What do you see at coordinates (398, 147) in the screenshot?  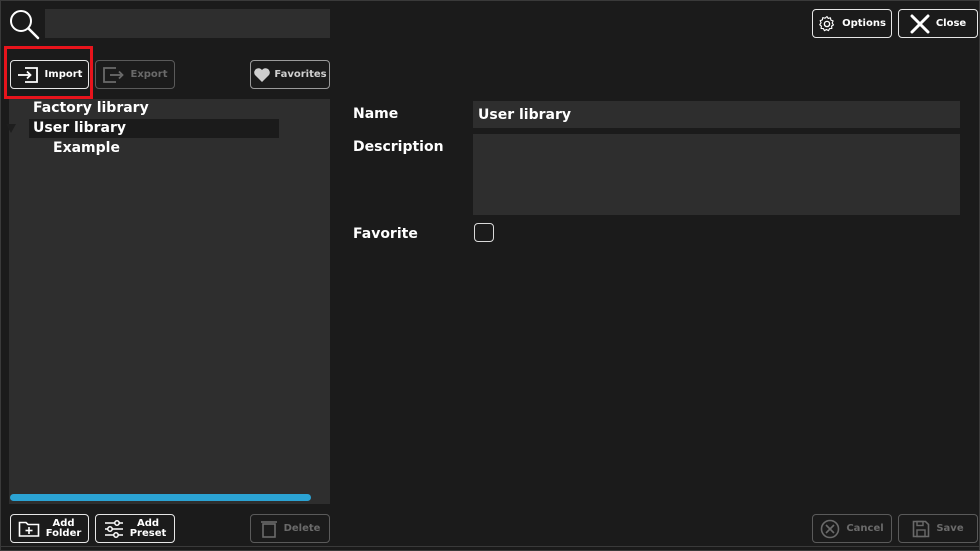 I see `description-label: Description` at bounding box center [398, 147].